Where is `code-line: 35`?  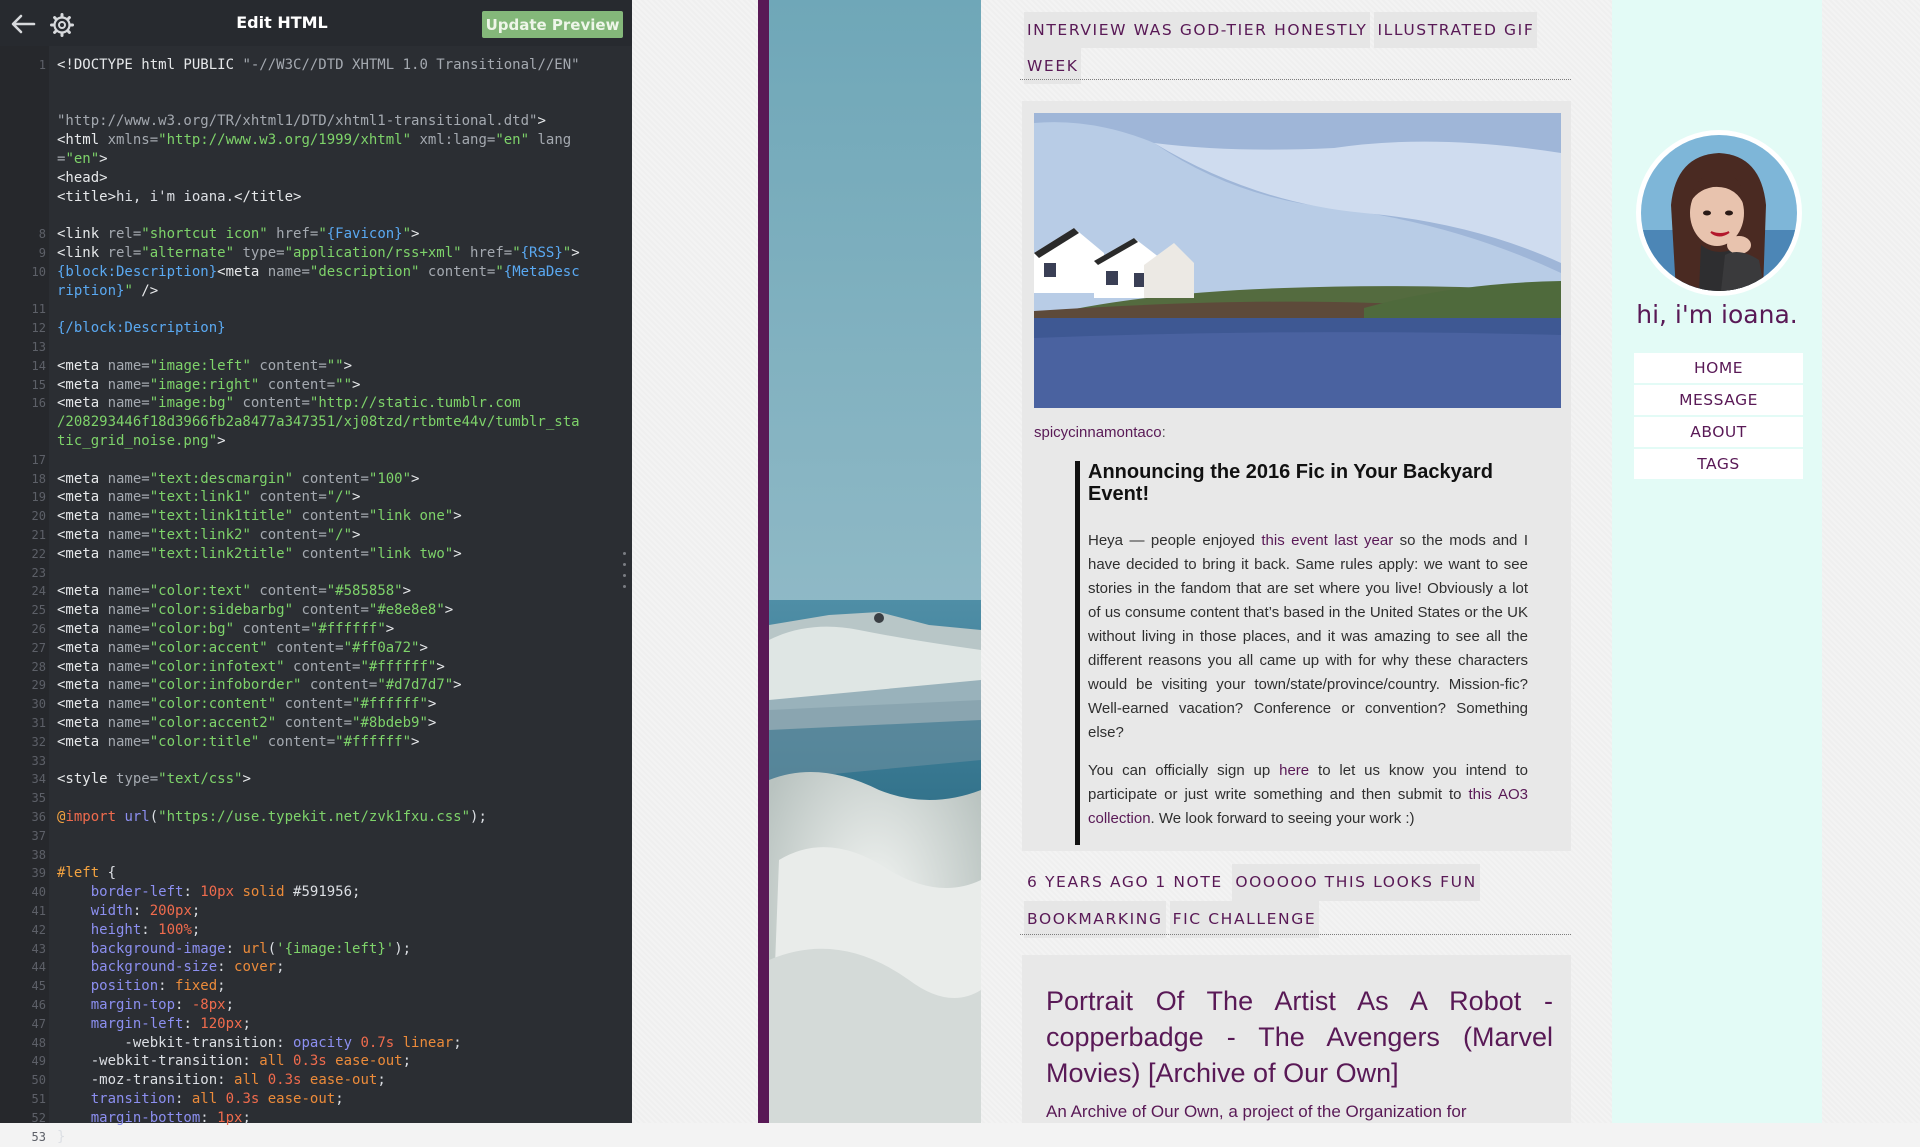 code-line: 35 is located at coordinates (316, 798).